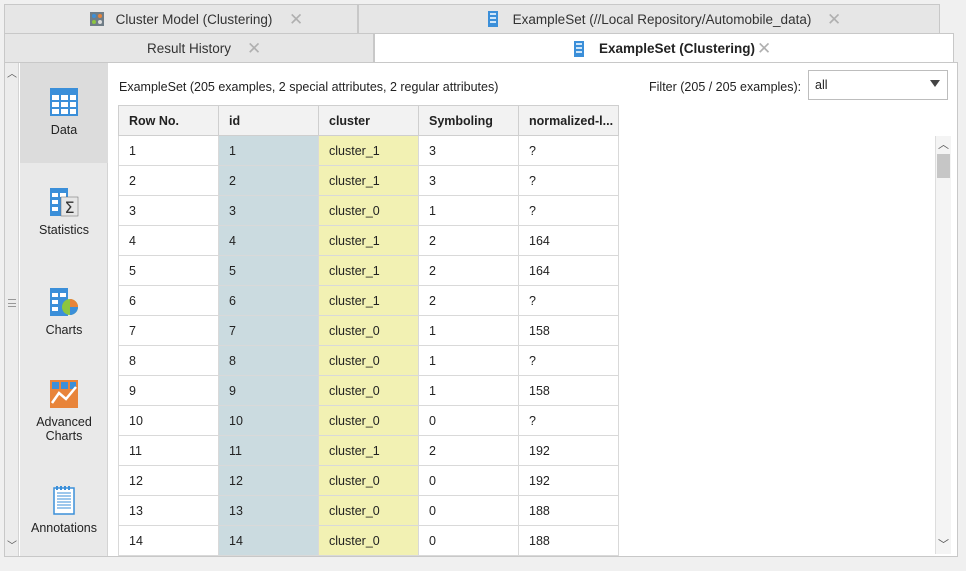  What do you see at coordinates (268, 120) in the screenshot?
I see `column-header-id: id` at bounding box center [268, 120].